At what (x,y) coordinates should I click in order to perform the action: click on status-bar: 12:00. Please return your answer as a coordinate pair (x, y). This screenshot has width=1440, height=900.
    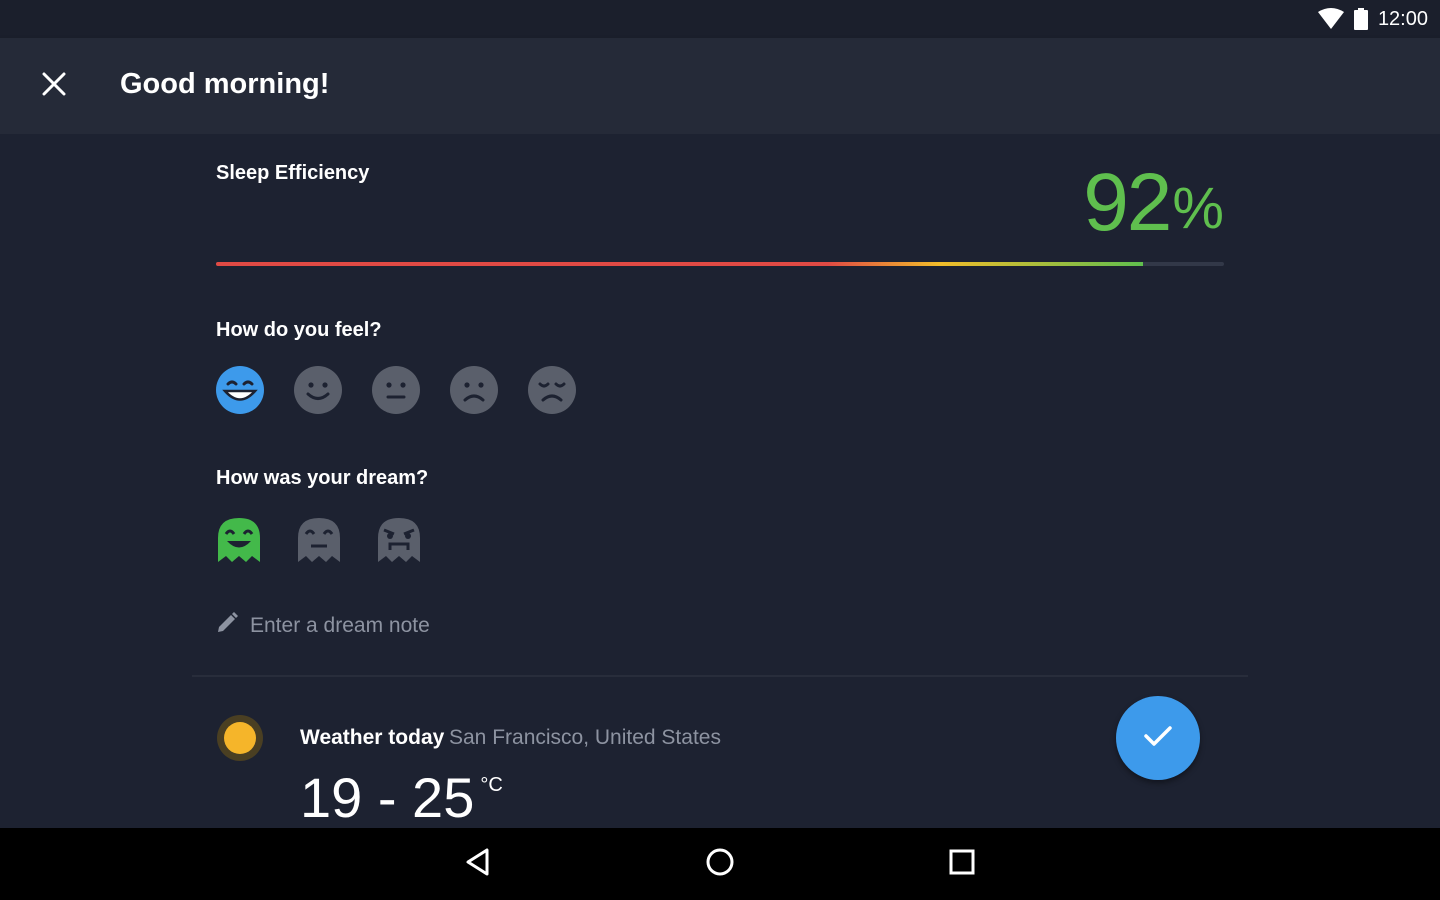
    Looking at the image, I should click on (720, 19).